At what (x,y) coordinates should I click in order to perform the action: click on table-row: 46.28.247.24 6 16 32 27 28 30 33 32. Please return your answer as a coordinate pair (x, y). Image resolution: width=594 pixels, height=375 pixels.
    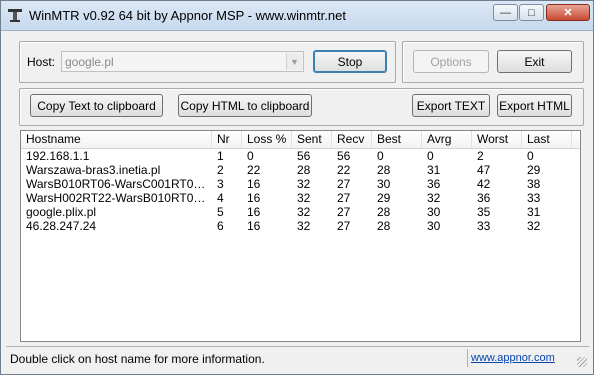
    Looking at the image, I should click on (300, 226).